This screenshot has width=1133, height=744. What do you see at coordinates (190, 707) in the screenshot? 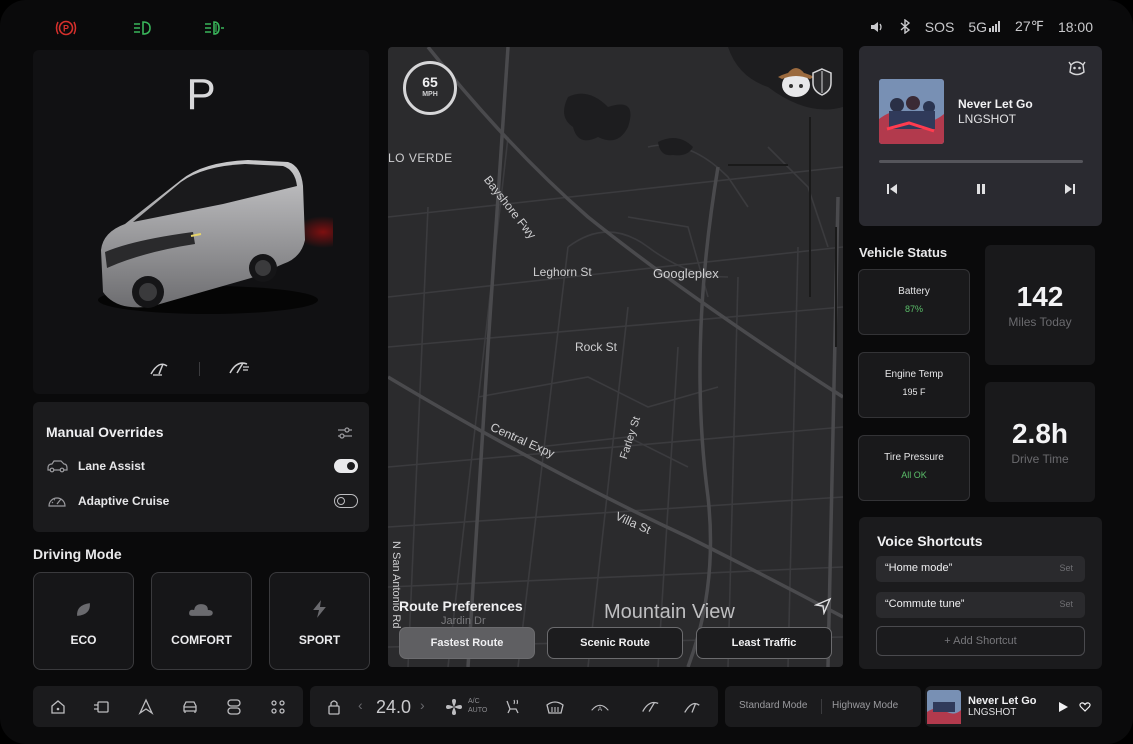
I see `car-icon` at bounding box center [190, 707].